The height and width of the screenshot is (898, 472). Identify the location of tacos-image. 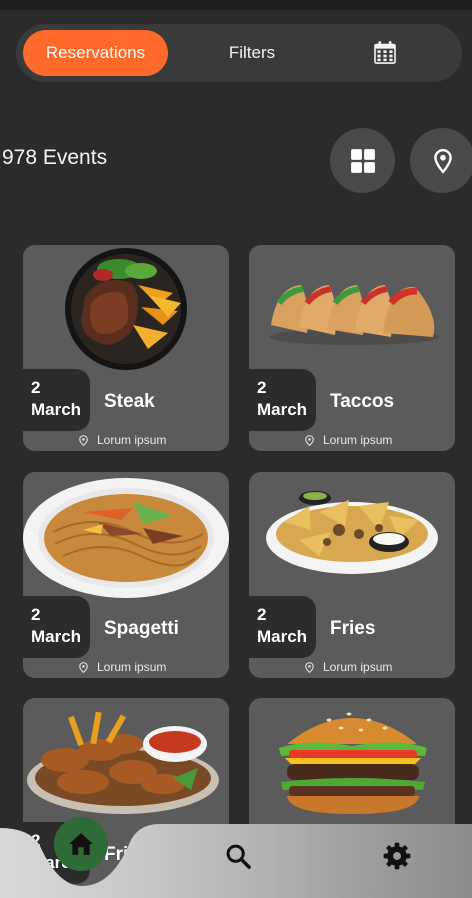
(354, 315).